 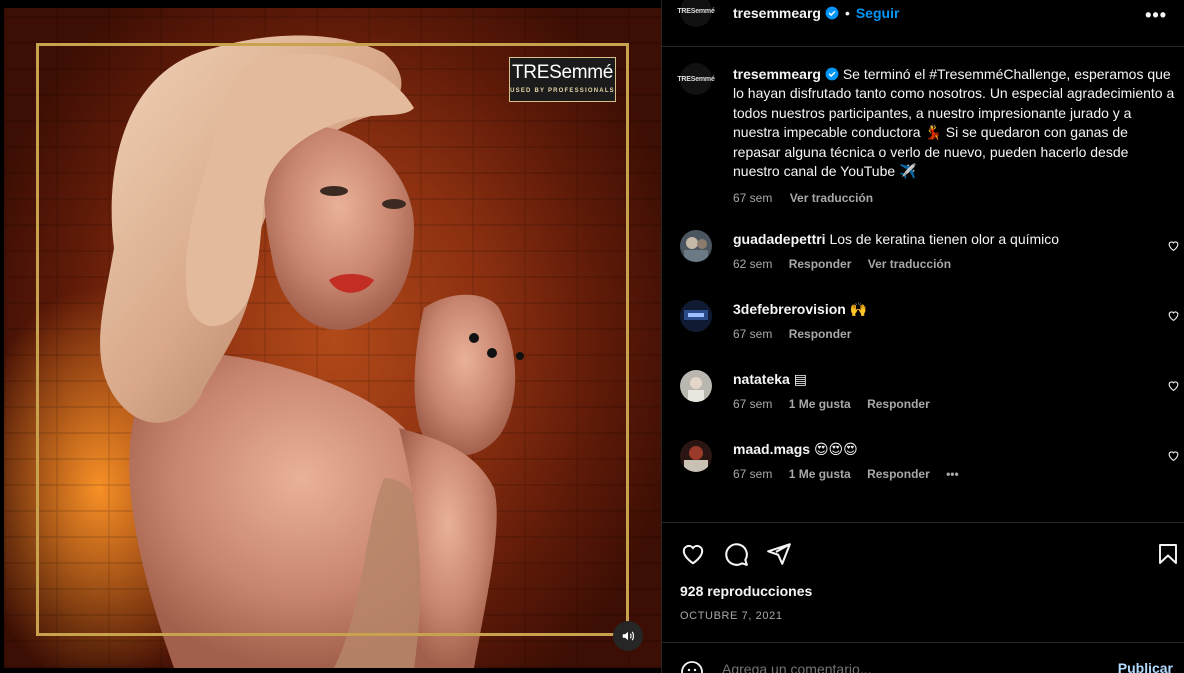 What do you see at coordinates (736, 554) in the screenshot?
I see `comment-icon` at bounding box center [736, 554].